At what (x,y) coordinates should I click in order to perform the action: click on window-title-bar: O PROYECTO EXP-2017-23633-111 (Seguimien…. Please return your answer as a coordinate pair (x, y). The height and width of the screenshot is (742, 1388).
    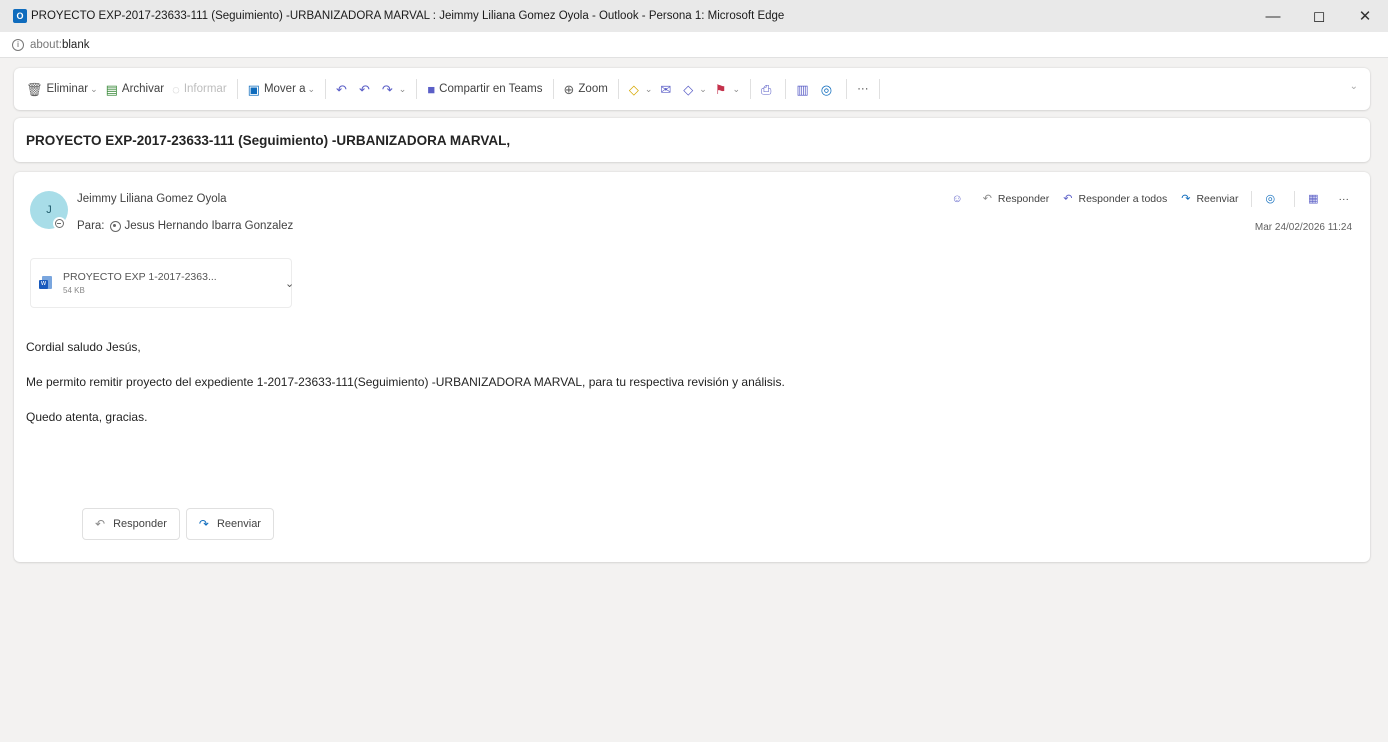
    Looking at the image, I should click on (694, 16).